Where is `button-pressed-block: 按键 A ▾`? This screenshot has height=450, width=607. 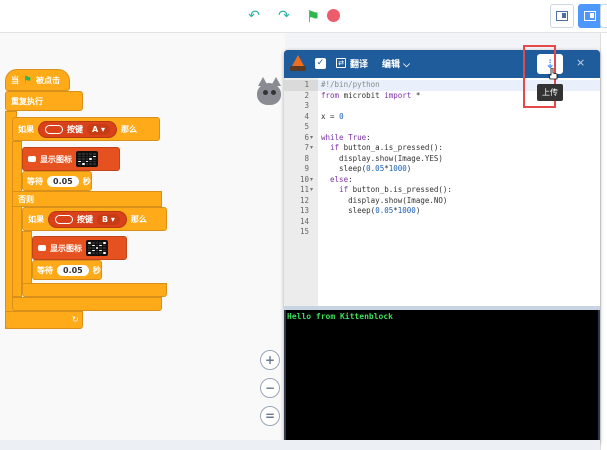 button-pressed-block: 按键 A ▾ is located at coordinates (78, 129).